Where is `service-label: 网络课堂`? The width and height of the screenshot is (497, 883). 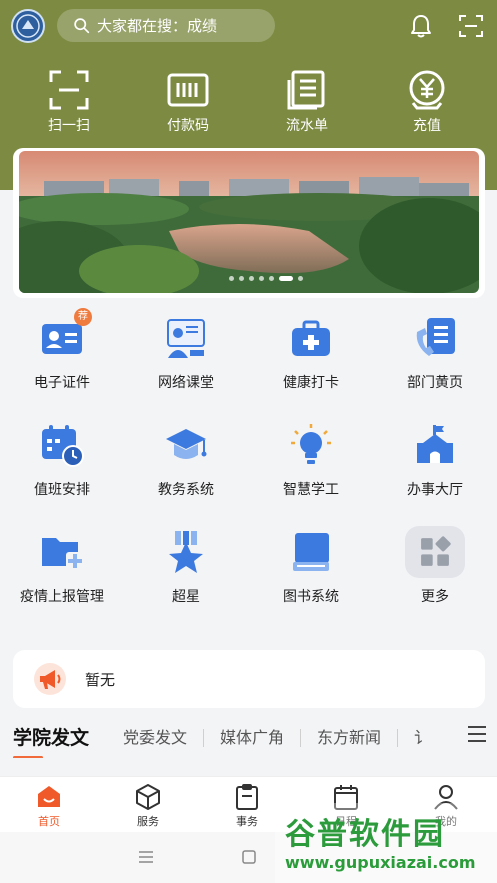
service-label: 网络课堂 is located at coordinates (186, 383).